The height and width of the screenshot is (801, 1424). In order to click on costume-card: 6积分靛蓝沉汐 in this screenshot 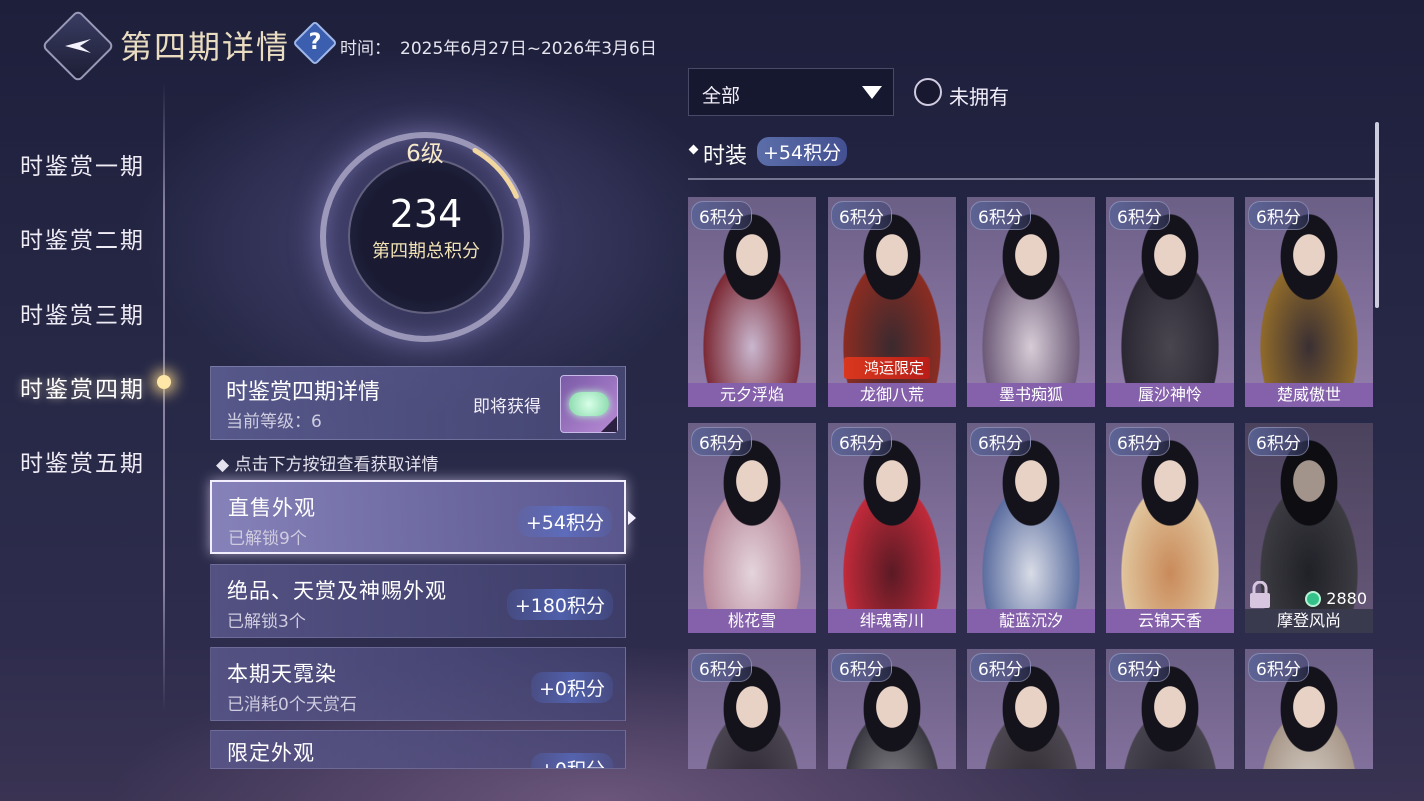, I will do `click(1031, 528)`.